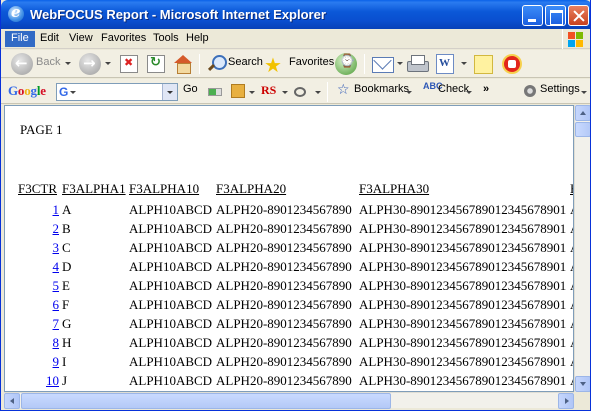 This screenshot has width=591, height=411. What do you see at coordinates (300, 92) in the screenshot?
I see `autolink-icon` at bounding box center [300, 92].